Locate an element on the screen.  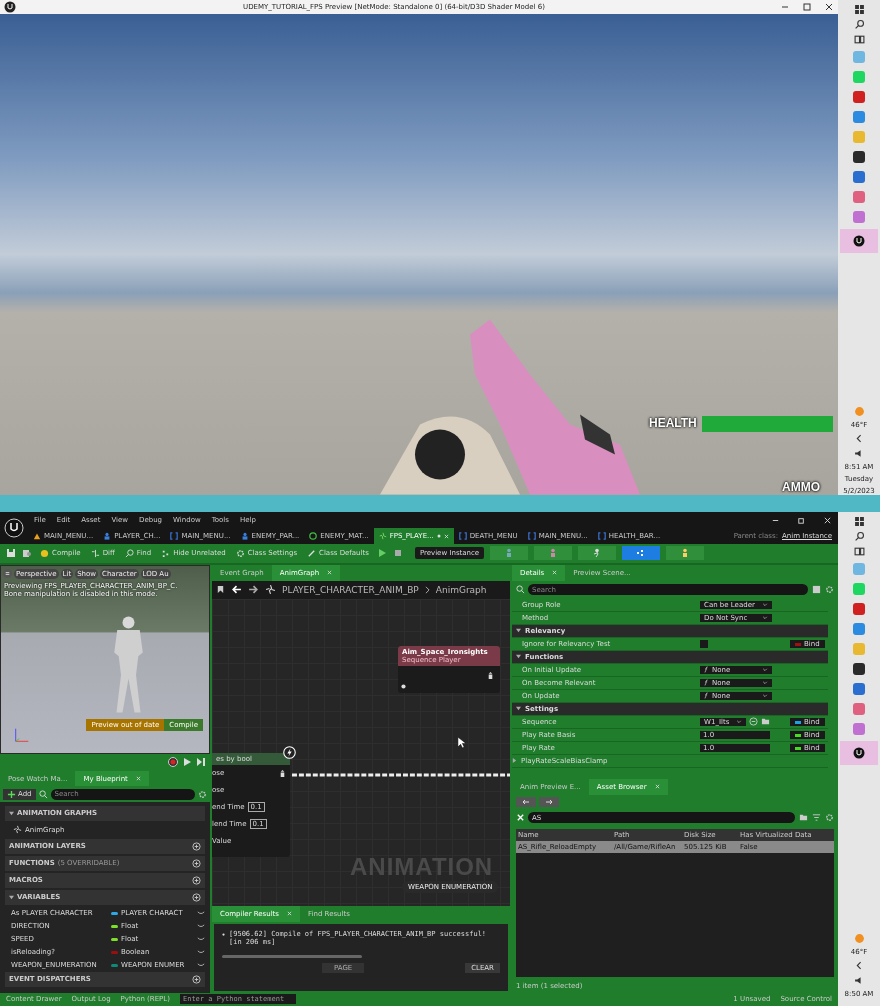
plus-icon is located at coordinates (11, 794).